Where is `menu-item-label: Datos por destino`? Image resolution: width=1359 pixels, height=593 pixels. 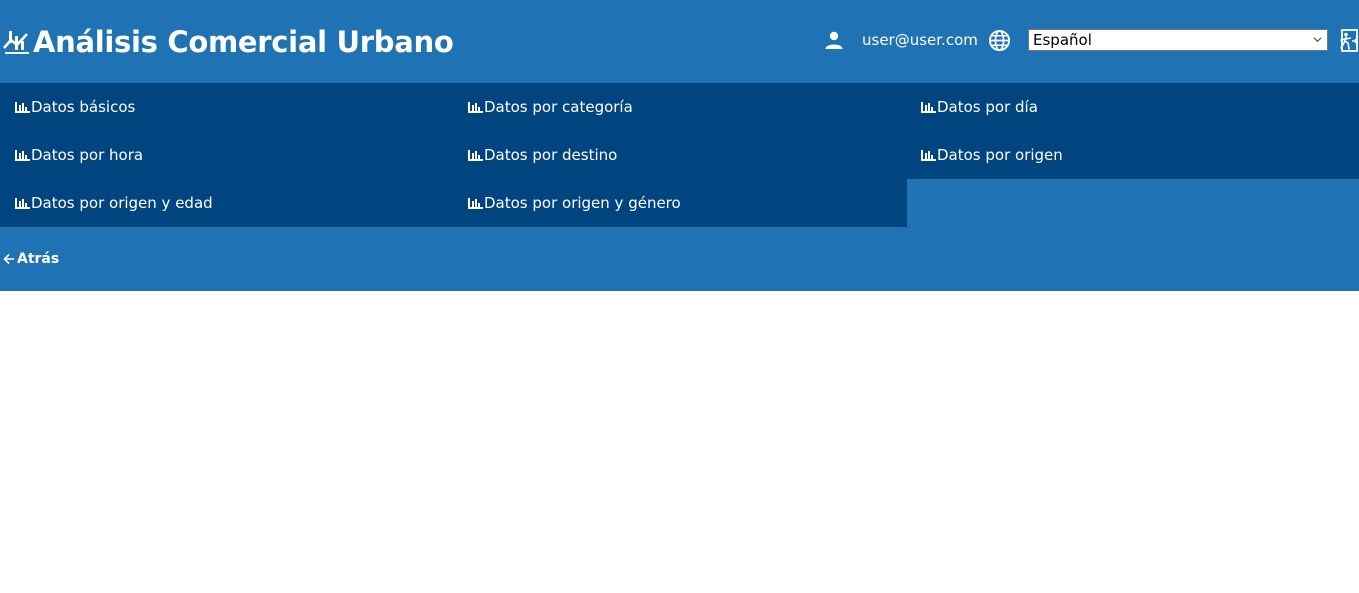
menu-item-label: Datos por destino is located at coordinates (551, 155).